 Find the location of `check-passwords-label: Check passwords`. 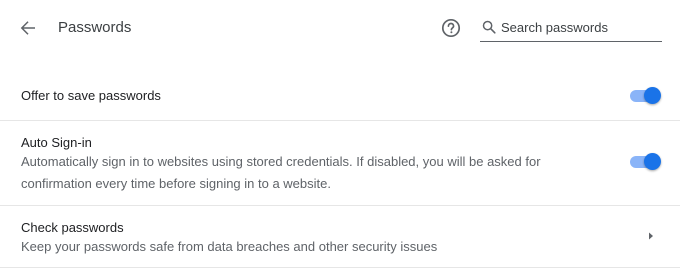

check-passwords-label: Check passwords is located at coordinates (72, 227).